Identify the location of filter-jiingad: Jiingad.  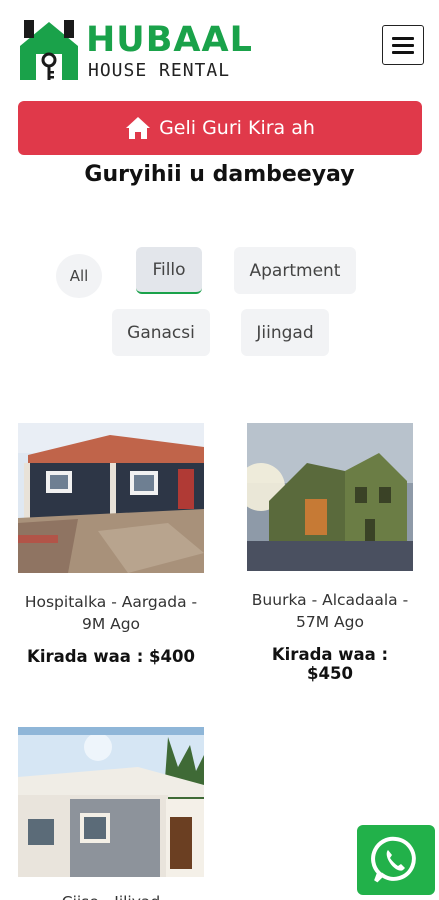
(285, 332).